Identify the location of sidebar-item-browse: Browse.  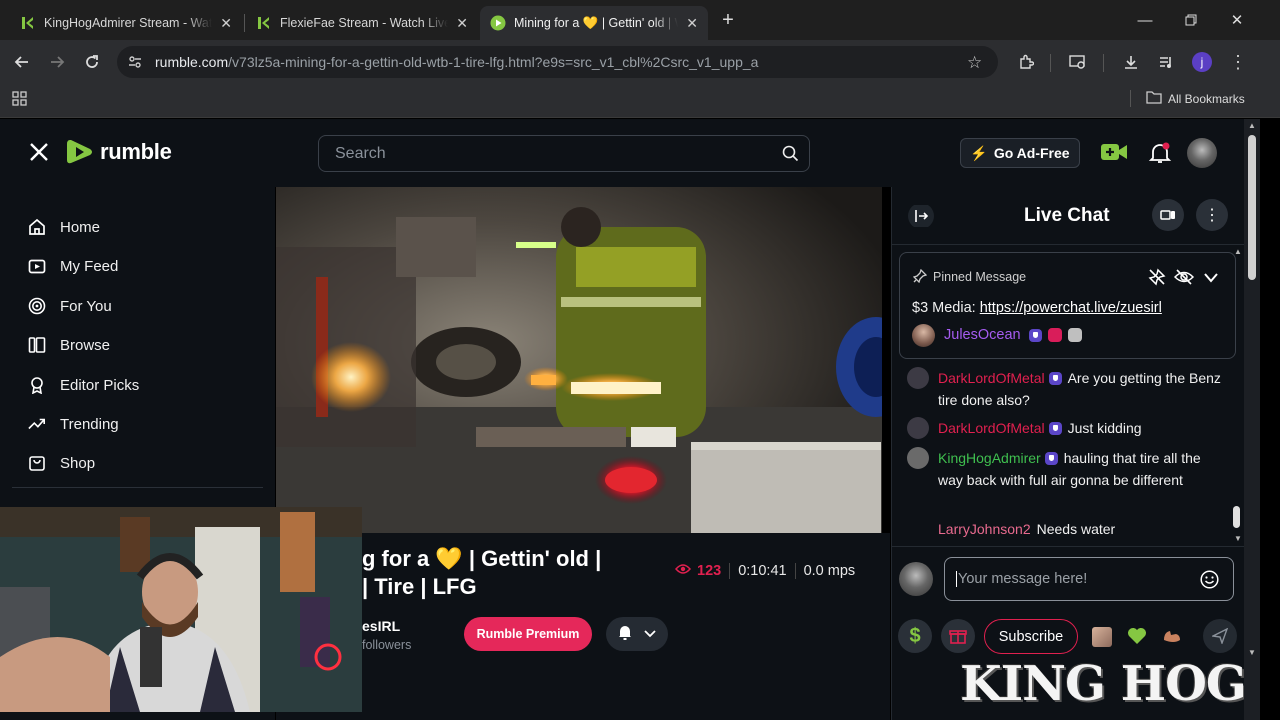
(69, 345).